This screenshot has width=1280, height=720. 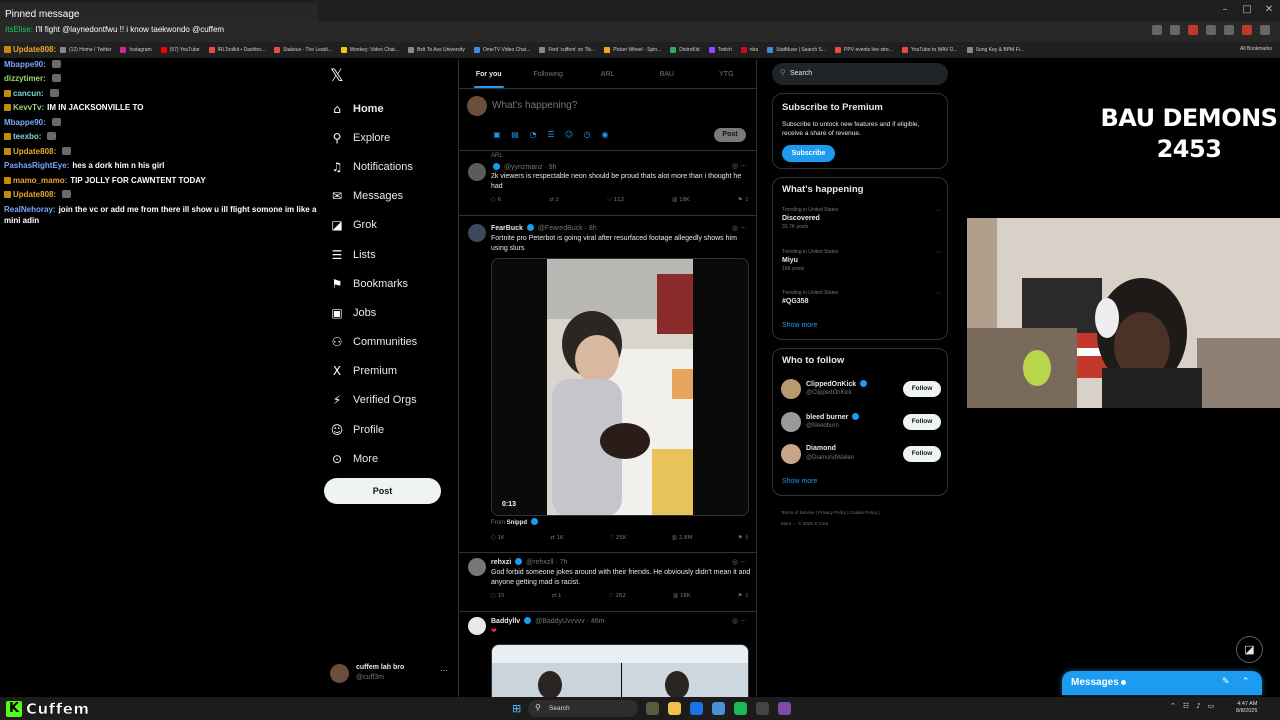 What do you see at coordinates (373, 196) in the screenshot?
I see `nav-item-messages: ✉ Messages` at bounding box center [373, 196].